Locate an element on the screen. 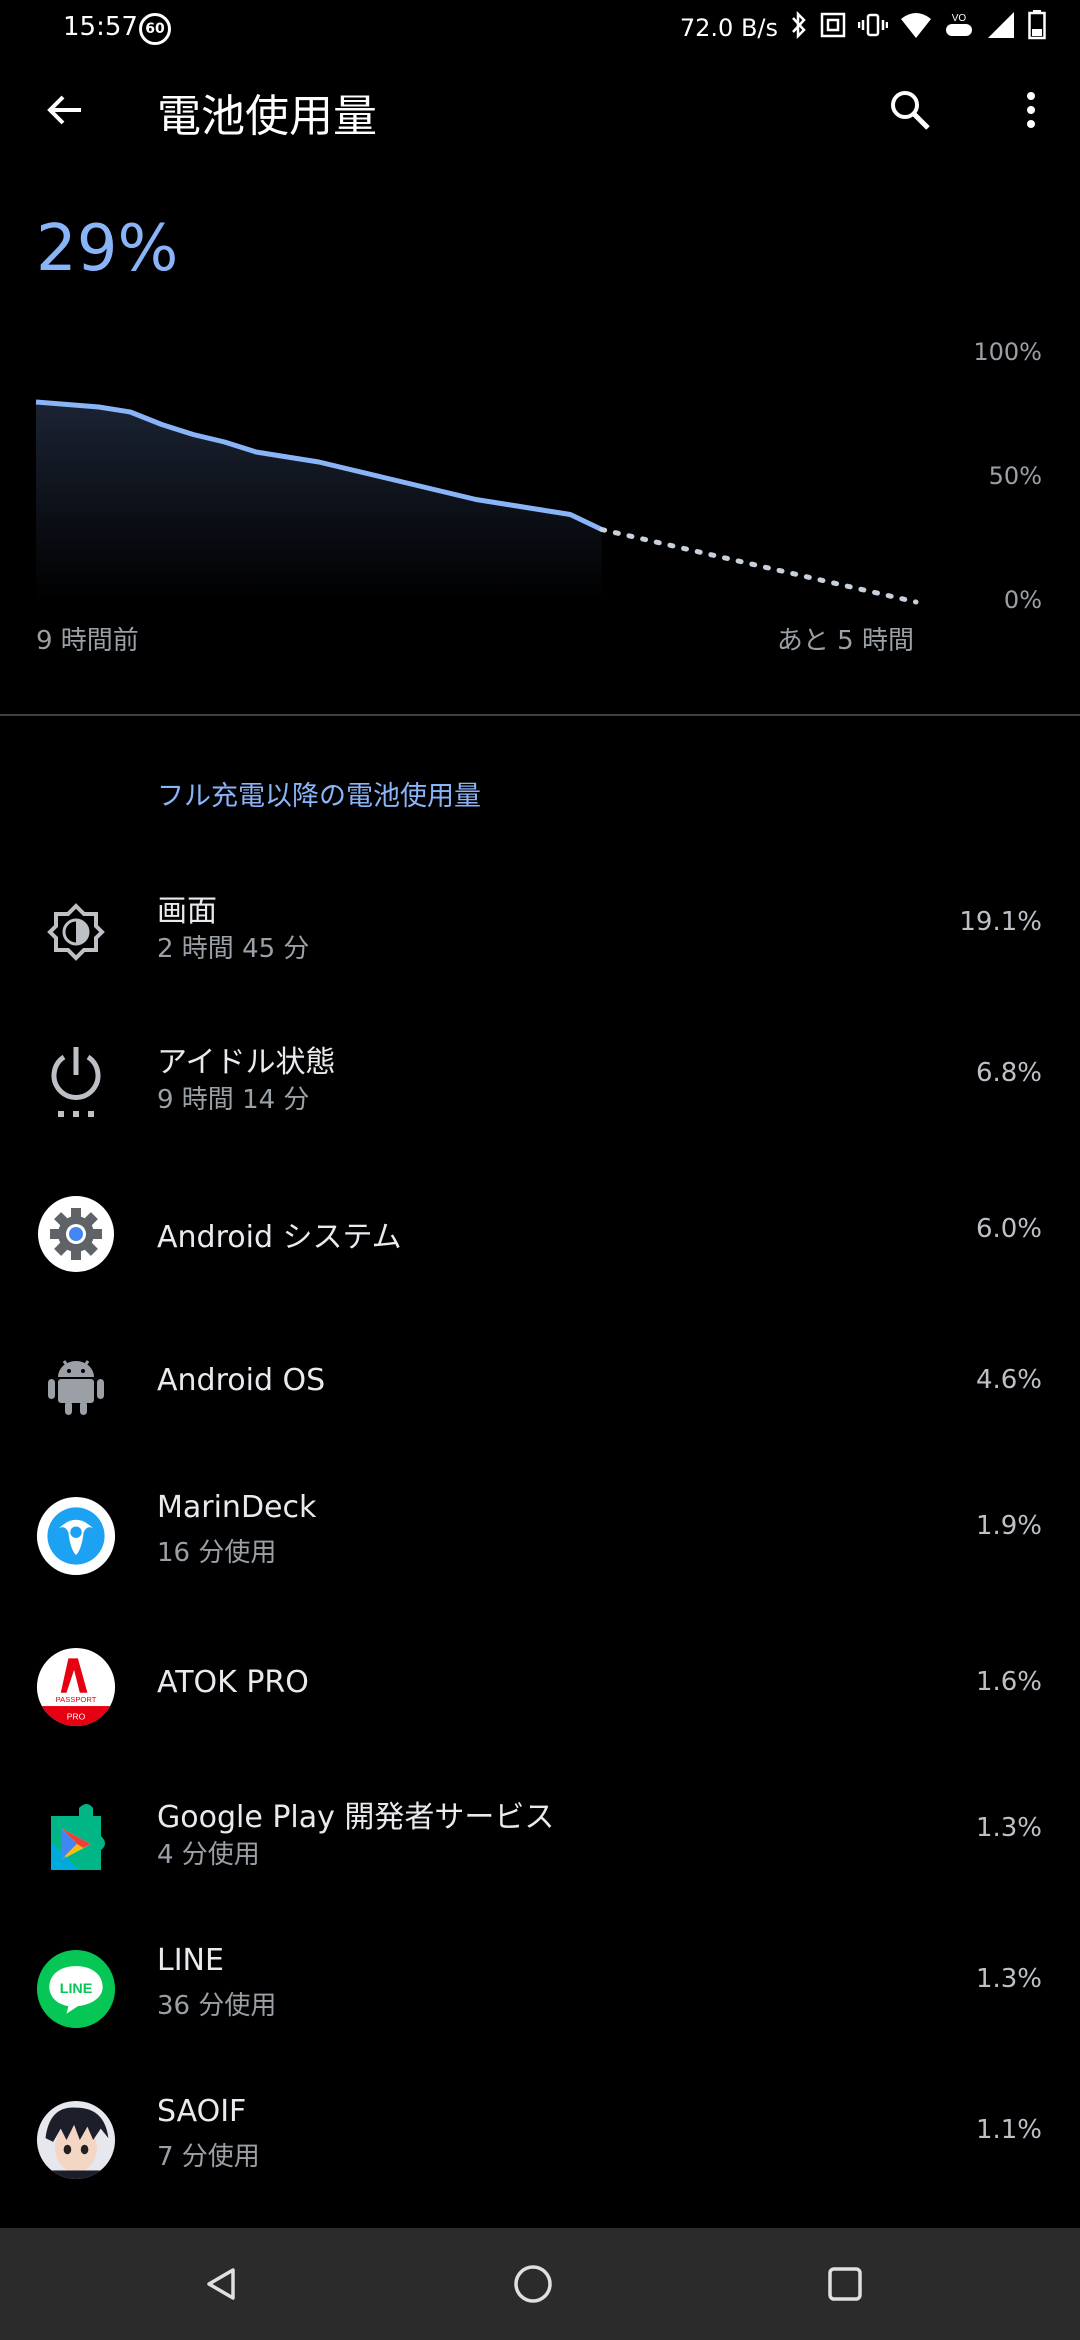 The image size is (1080, 2340). saoif-avatar-icon is located at coordinates (76, 2140).